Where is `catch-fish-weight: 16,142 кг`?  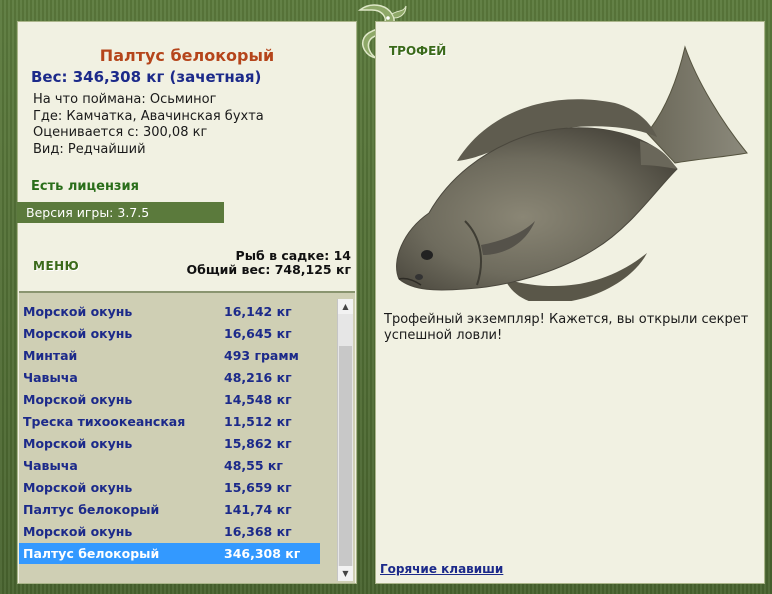
catch-fish-weight: 16,142 кг is located at coordinates (258, 311).